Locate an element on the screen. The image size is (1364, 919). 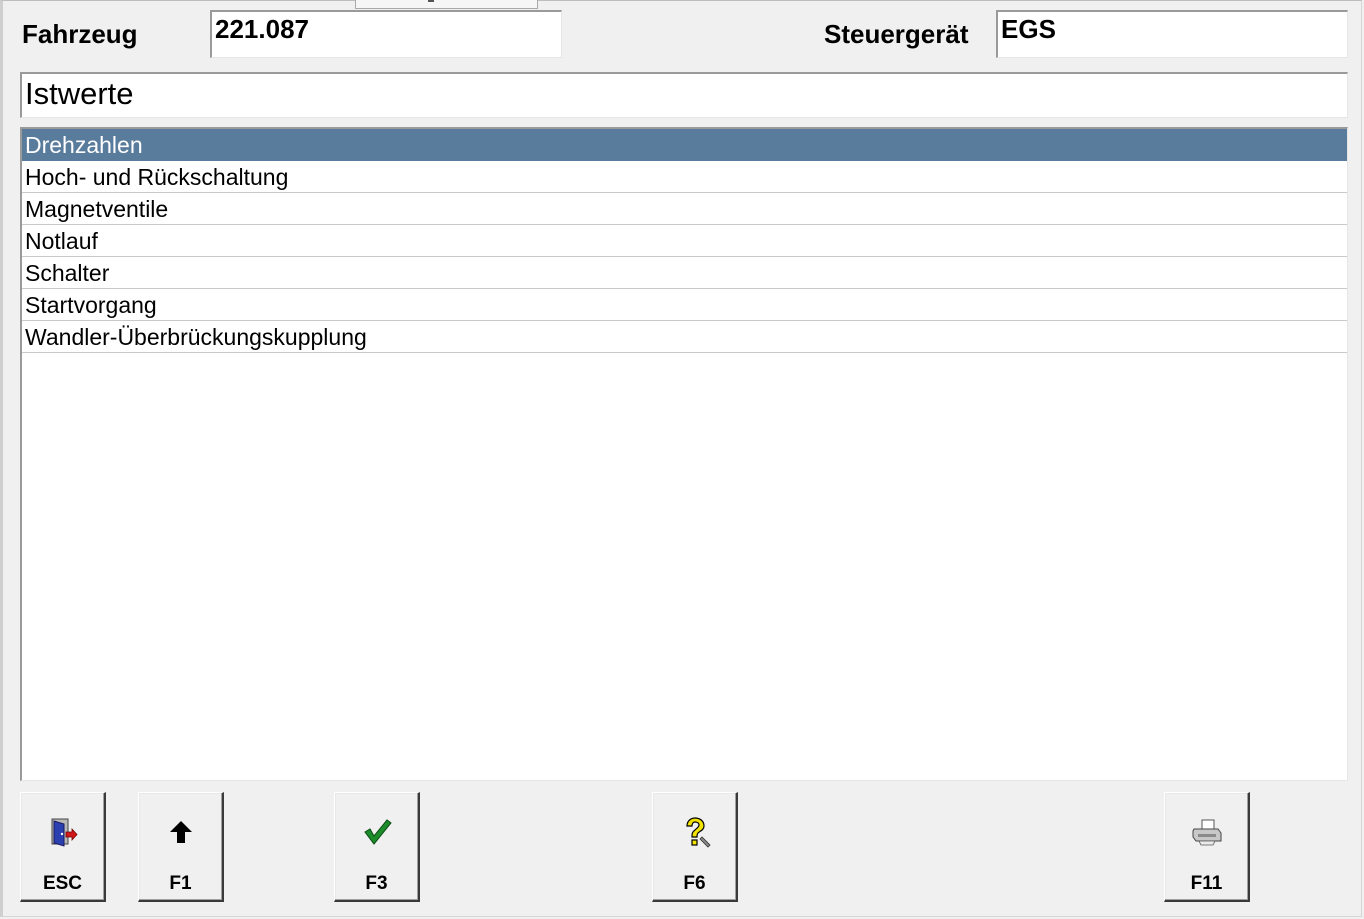
list-item: Hoch- und Rückschaltung is located at coordinates (684, 177).